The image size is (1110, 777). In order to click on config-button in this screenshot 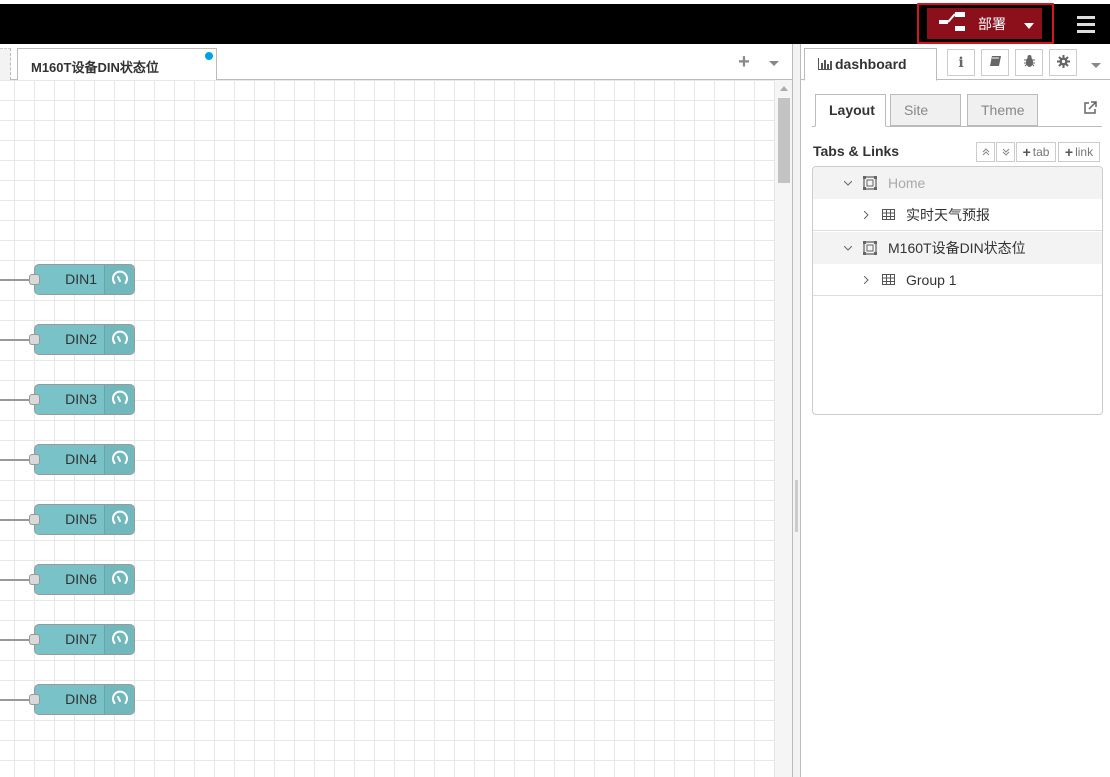, I will do `click(1063, 62)`.